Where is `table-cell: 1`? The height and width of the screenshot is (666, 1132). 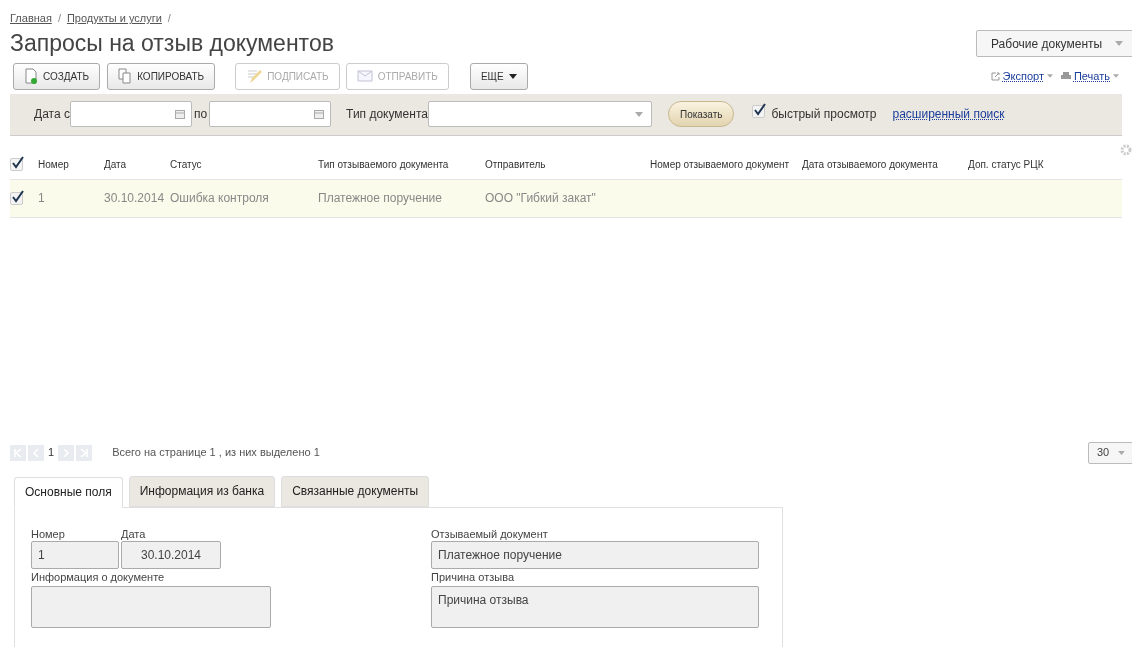
table-cell: 1 is located at coordinates (41, 198).